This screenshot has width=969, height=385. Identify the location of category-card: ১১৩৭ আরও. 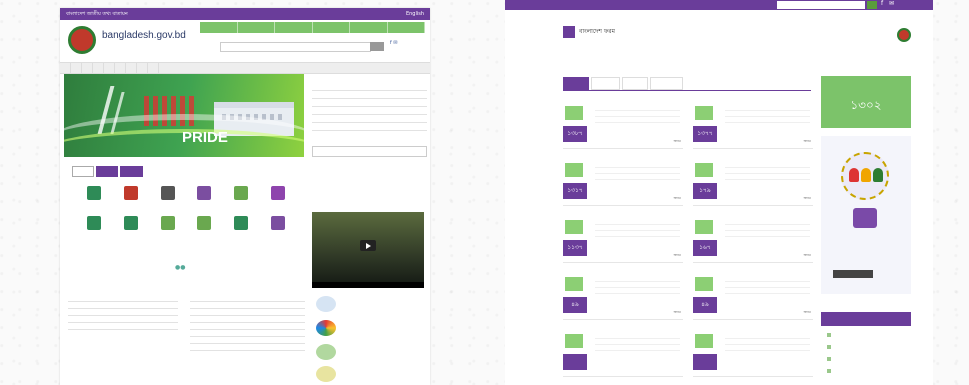
(623, 236).